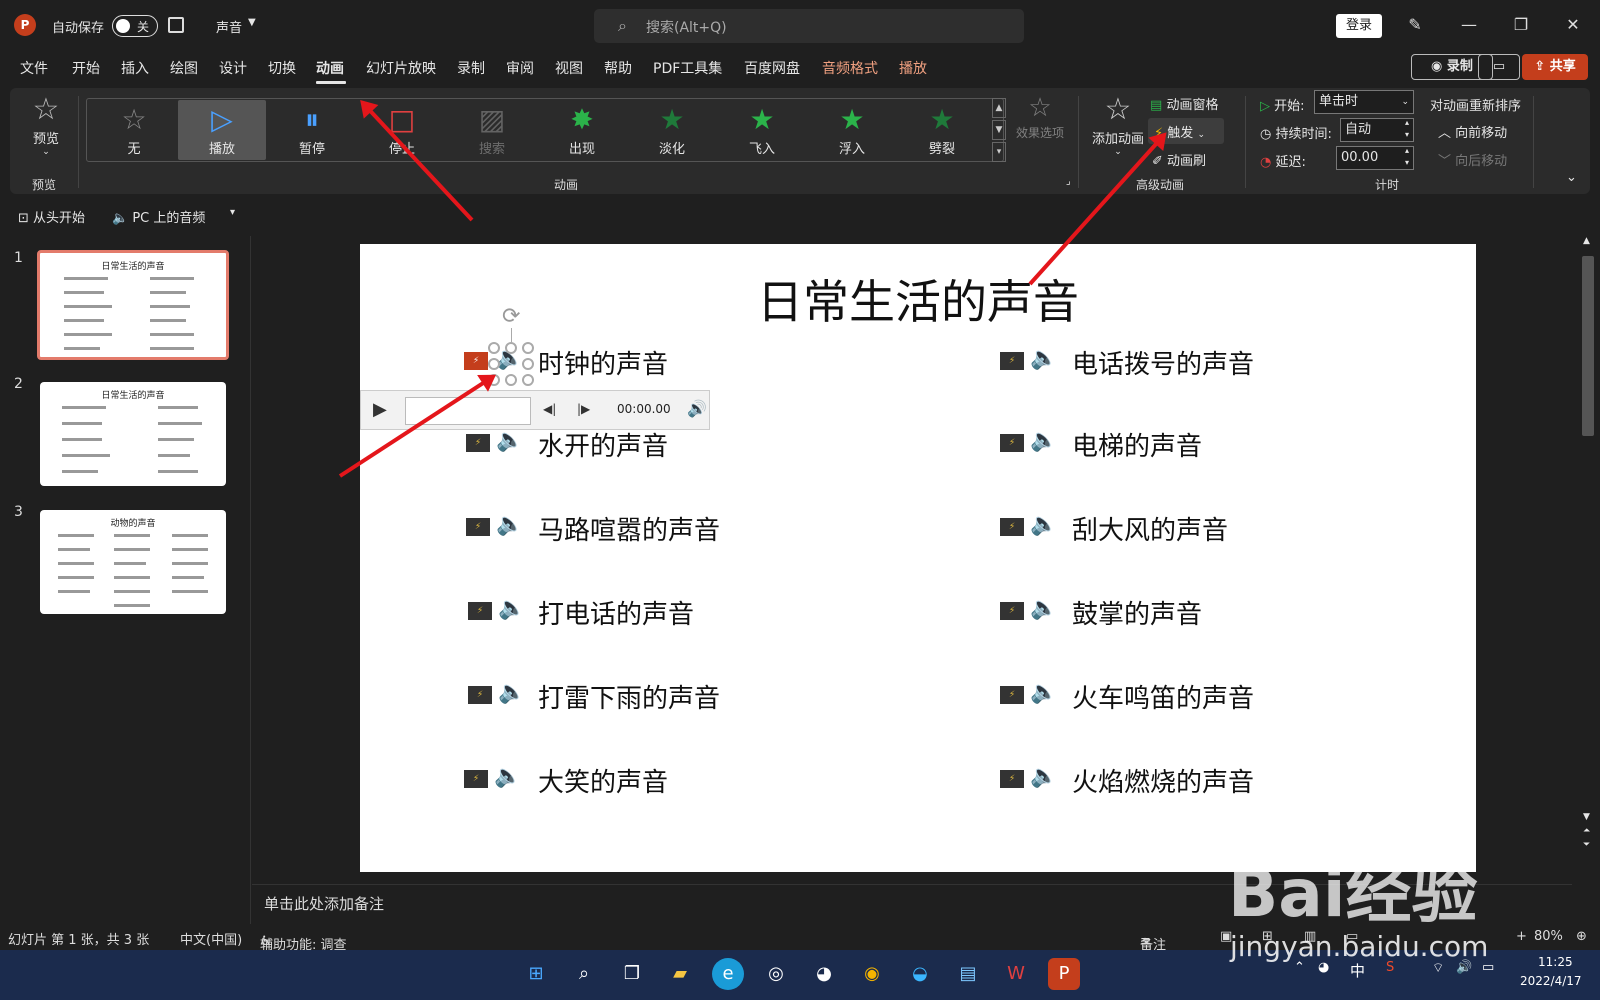  Describe the element at coordinates (282, 68) in the screenshot. I see `tab-transitions: 切换` at that location.